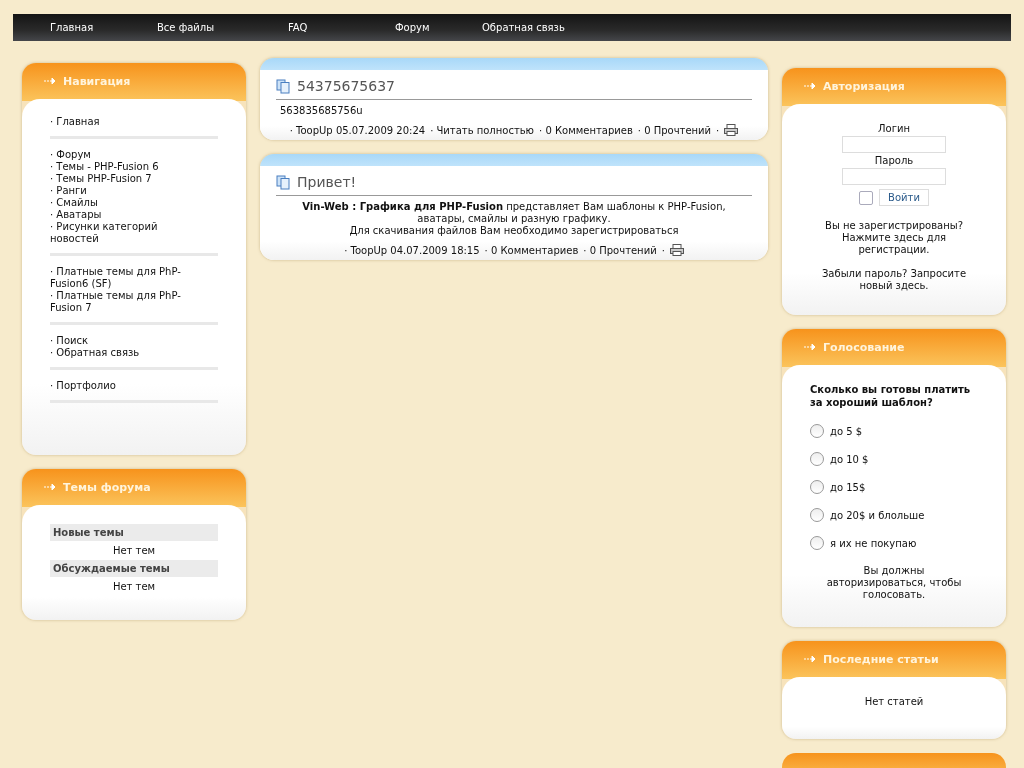 This screenshot has width=1024, height=768. I want to click on password-label: Пароль, so click(894, 160).